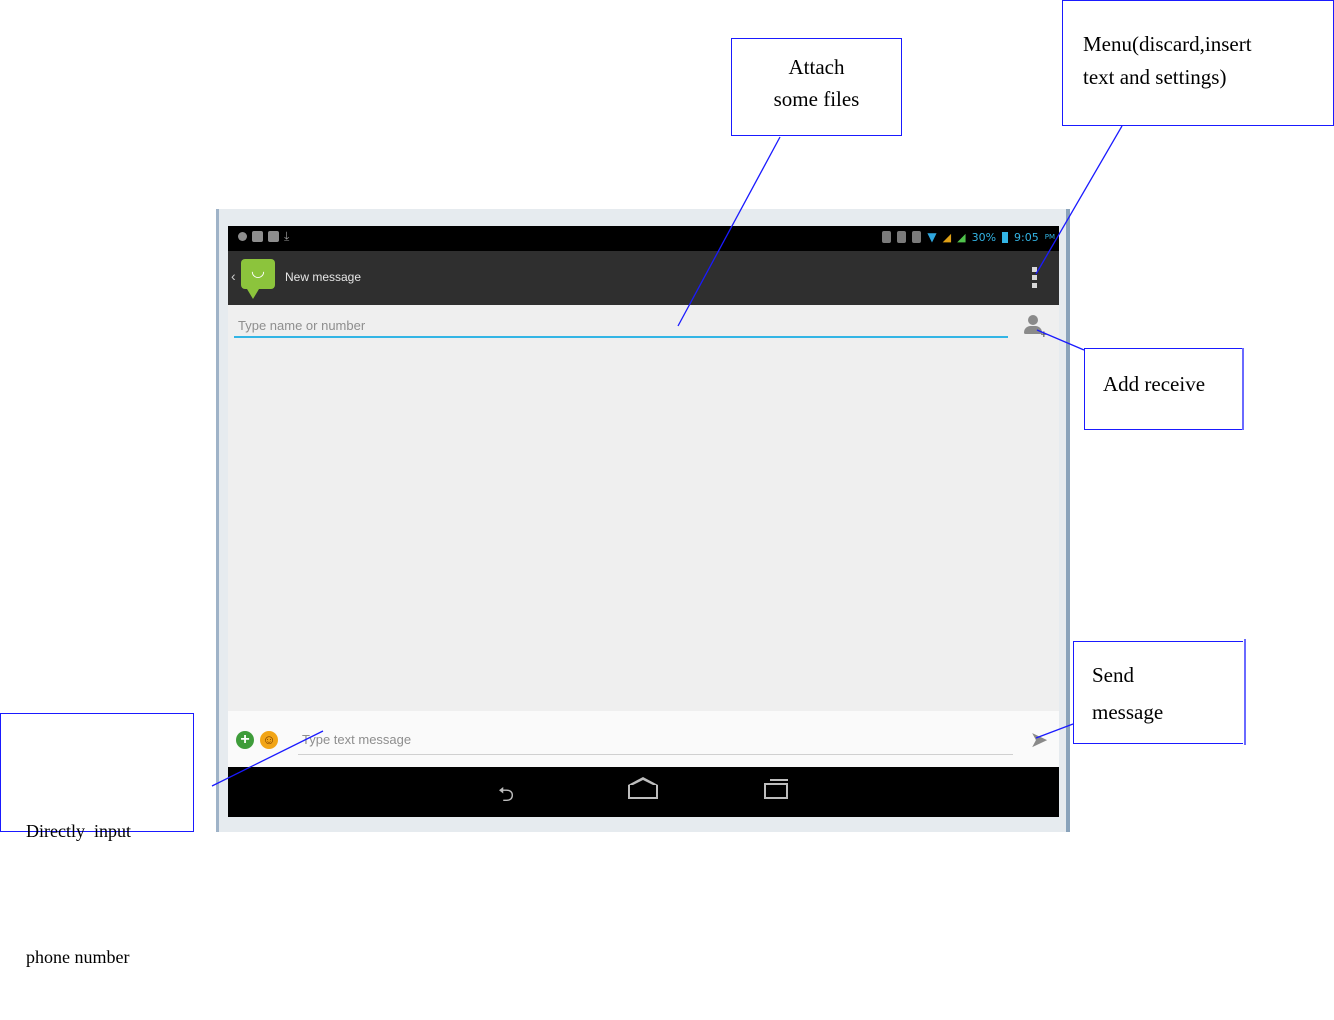 This screenshot has width=1334, height=1020. What do you see at coordinates (1154, 384) in the screenshot?
I see `callout-add-receiver-text: Add receive` at bounding box center [1154, 384].